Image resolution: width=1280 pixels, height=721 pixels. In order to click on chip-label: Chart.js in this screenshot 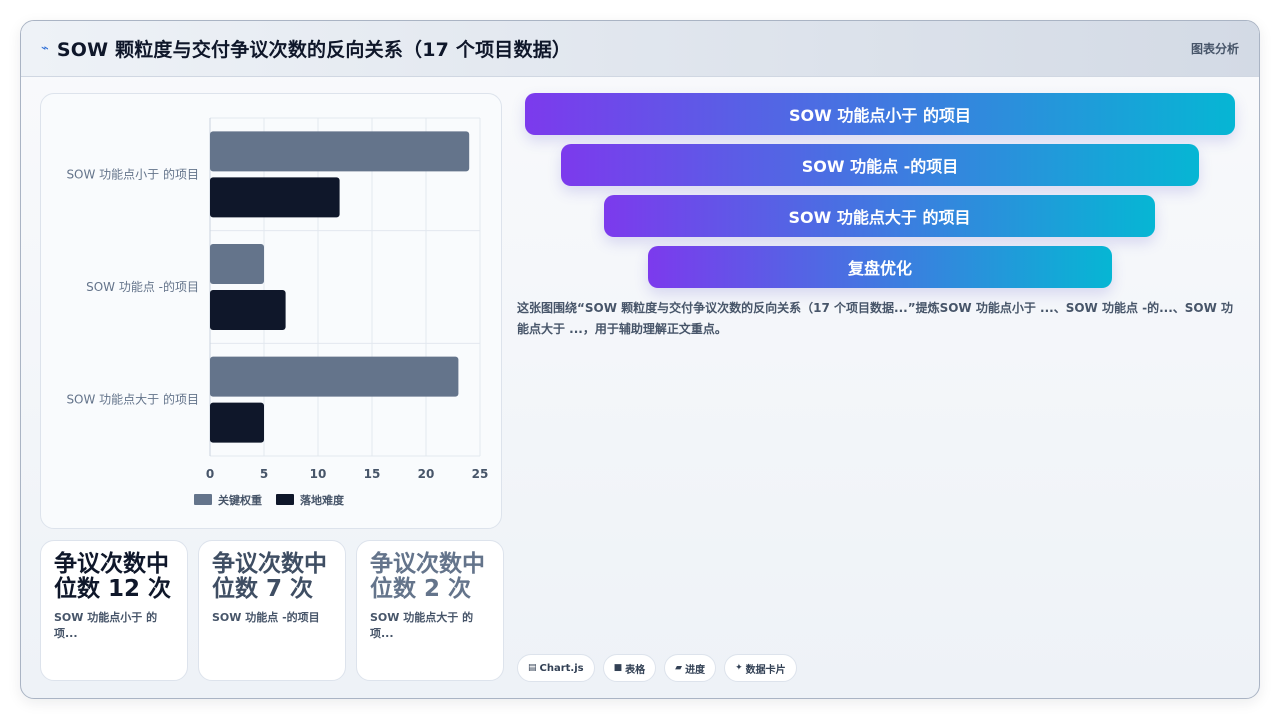, I will do `click(561, 668)`.